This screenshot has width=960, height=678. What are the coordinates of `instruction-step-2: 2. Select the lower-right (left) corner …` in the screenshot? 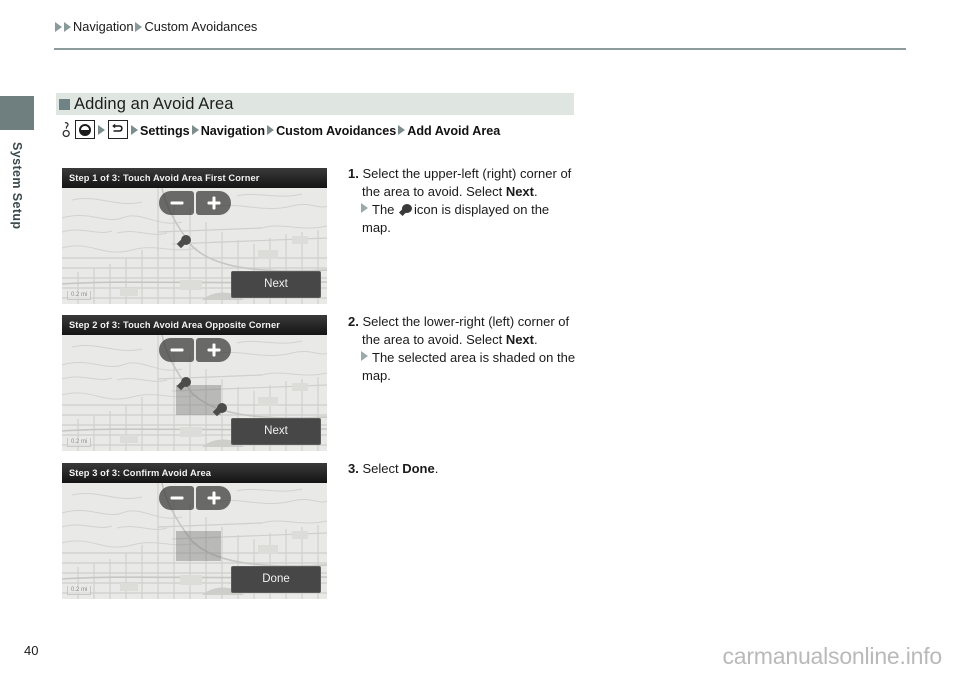 It's located at (462, 348).